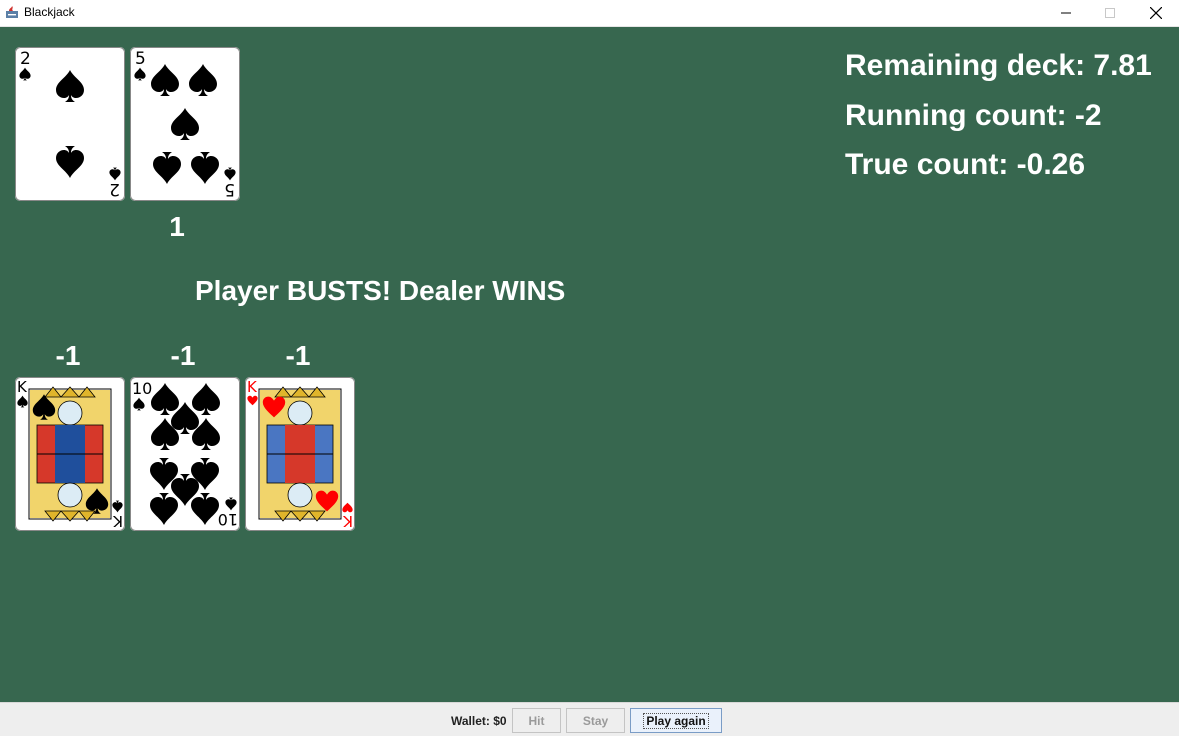 The width and height of the screenshot is (1179, 736). What do you see at coordinates (142, 388) in the screenshot?
I see `card-rank-top: 10` at bounding box center [142, 388].